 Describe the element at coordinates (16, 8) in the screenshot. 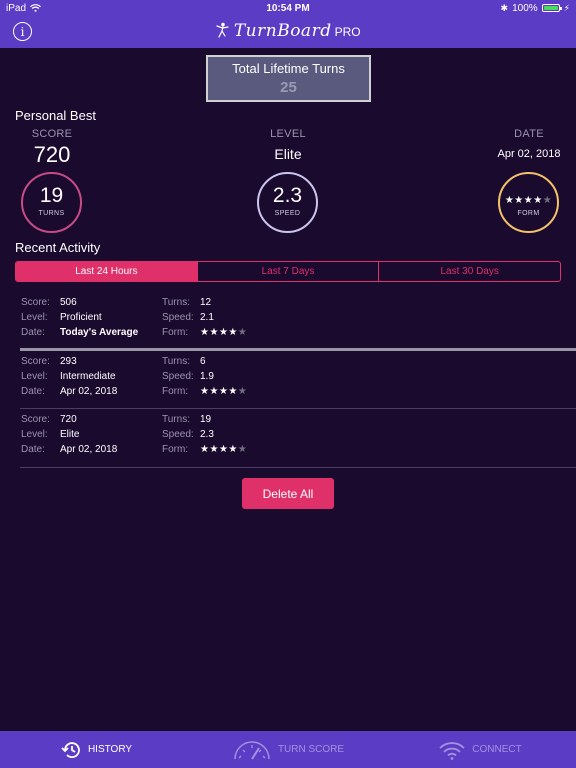

I see `carrier-label: iPad` at that location.